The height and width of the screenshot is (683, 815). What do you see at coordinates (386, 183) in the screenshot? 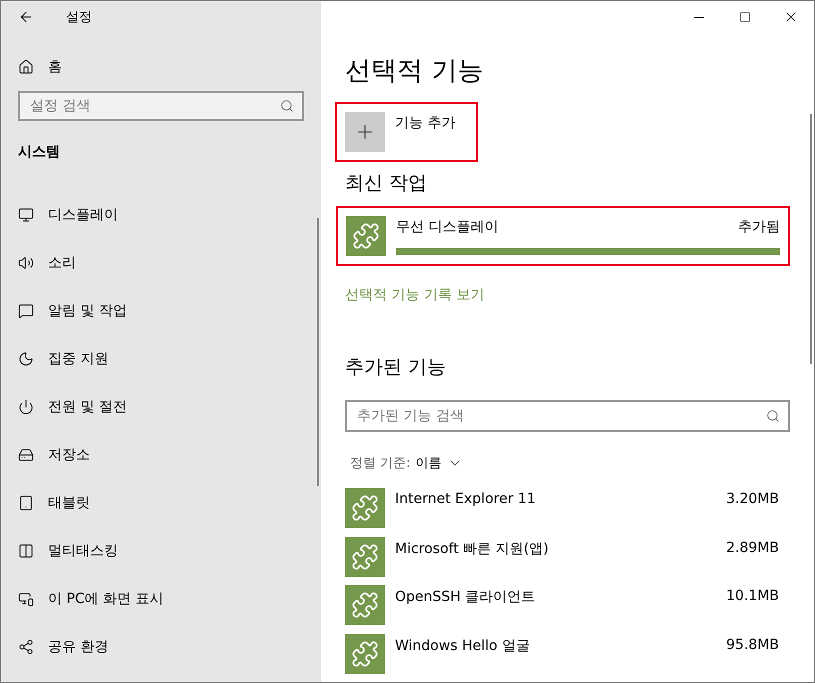
I see `section-heading: 최신 작업` at bounding box center [386, 183].